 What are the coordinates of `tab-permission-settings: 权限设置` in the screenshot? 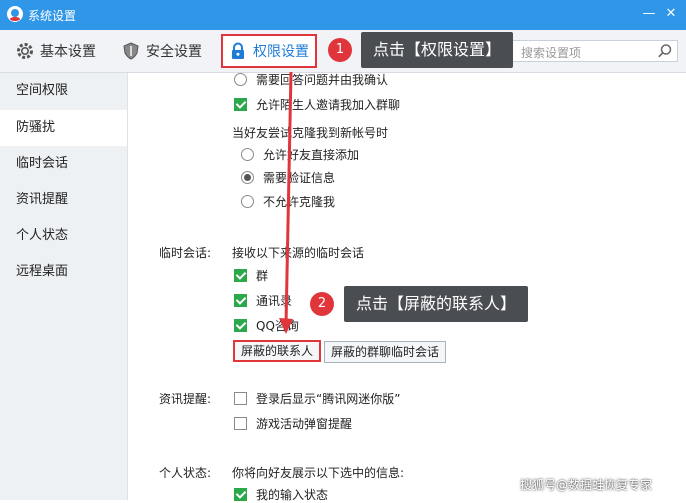 It's located at (269, 51).